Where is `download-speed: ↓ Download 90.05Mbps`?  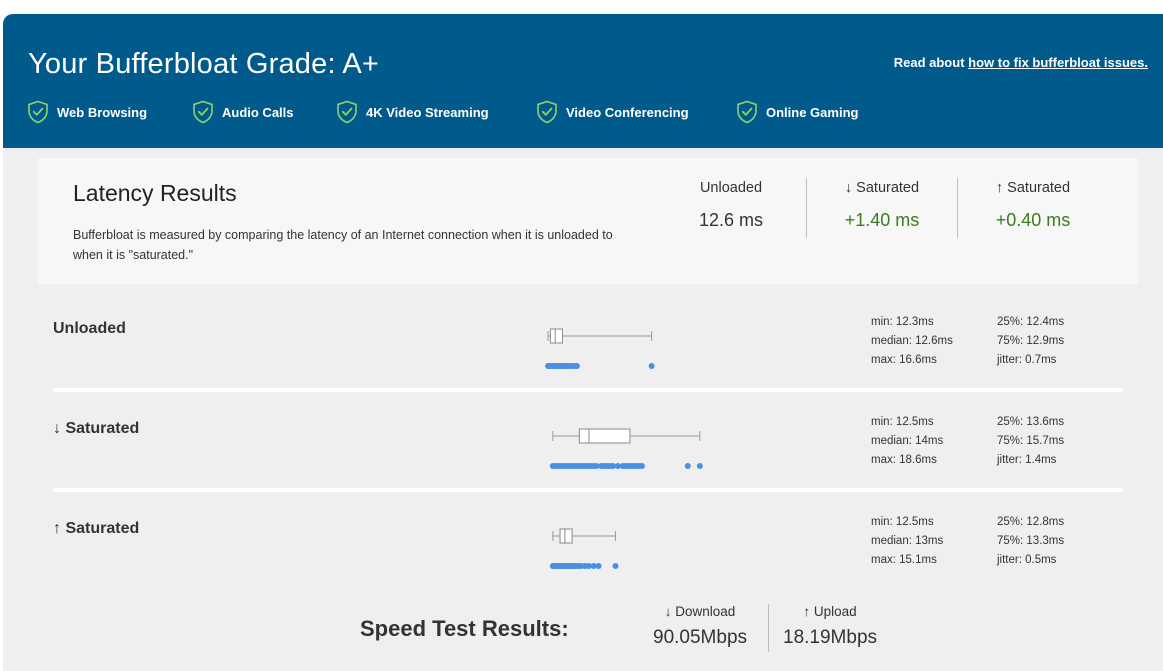
download-speed: ↓ Download 90.05Mbps is located at coordinates (700, 626).